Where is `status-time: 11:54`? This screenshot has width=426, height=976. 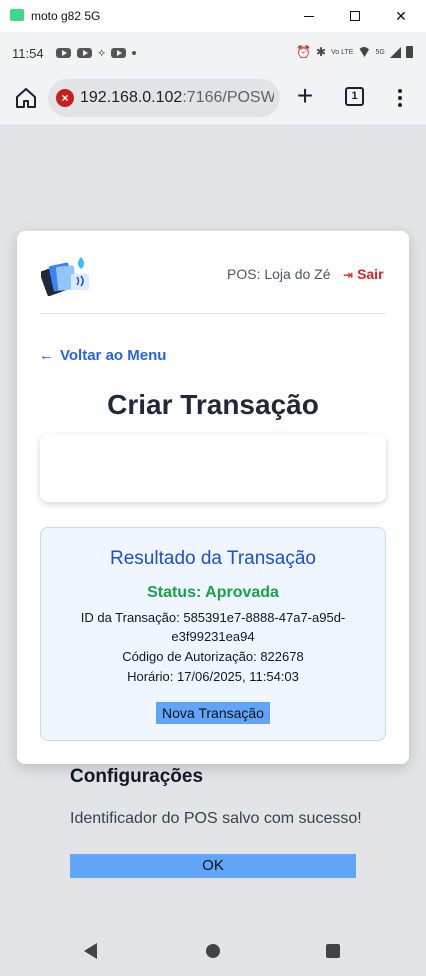 status-time: 11:54 is located at coordinates (28, 53).